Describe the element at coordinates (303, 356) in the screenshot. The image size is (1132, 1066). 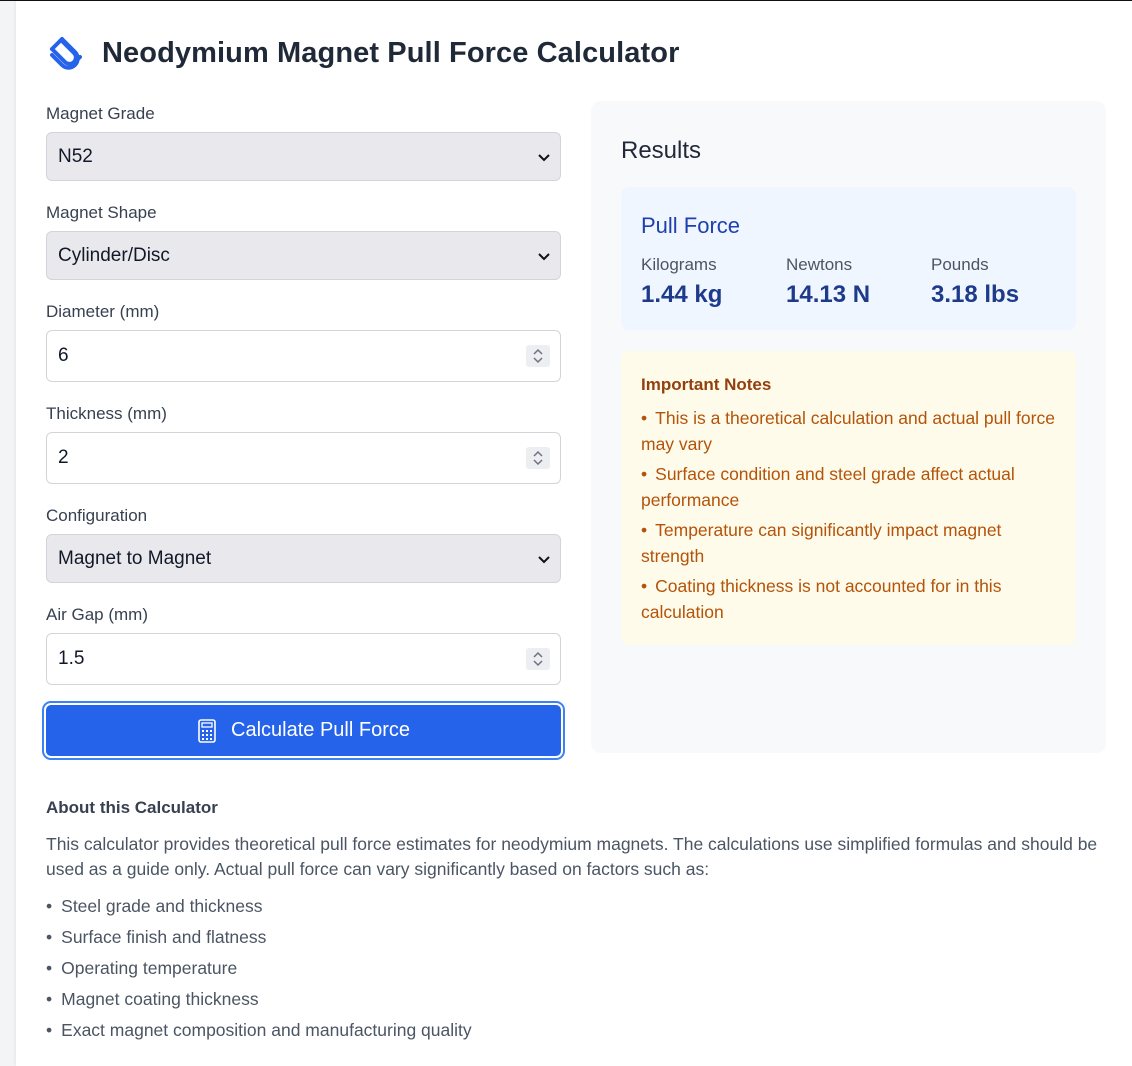
I see `diameter-input: 6` at that location.